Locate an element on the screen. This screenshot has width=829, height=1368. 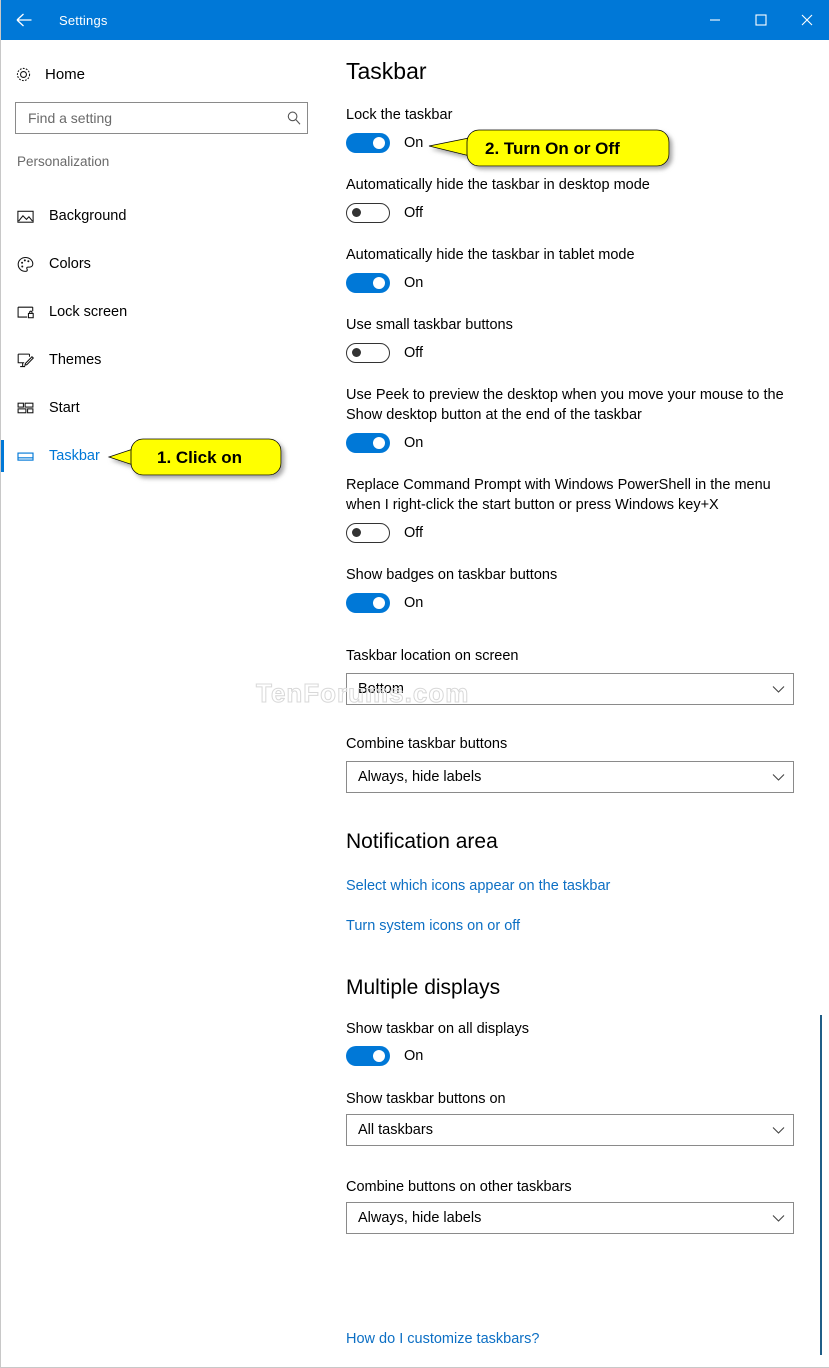
scrollbar-thumb is located at coordinates (821, 1185).